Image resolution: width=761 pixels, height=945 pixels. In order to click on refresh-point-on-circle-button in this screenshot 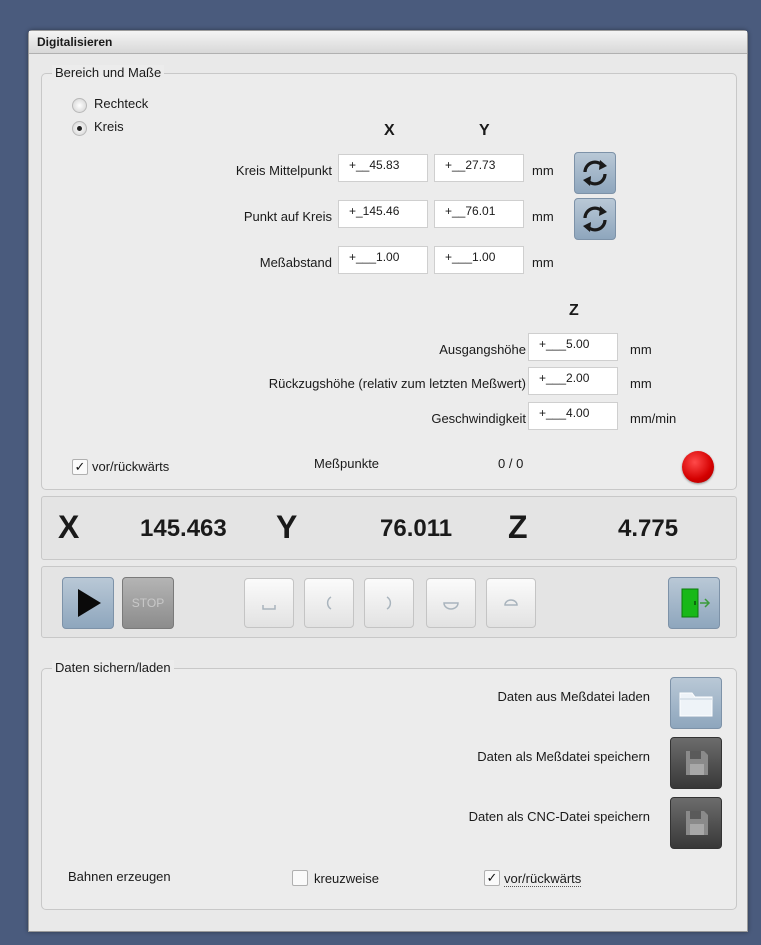, I will do `click(595, 219)`.